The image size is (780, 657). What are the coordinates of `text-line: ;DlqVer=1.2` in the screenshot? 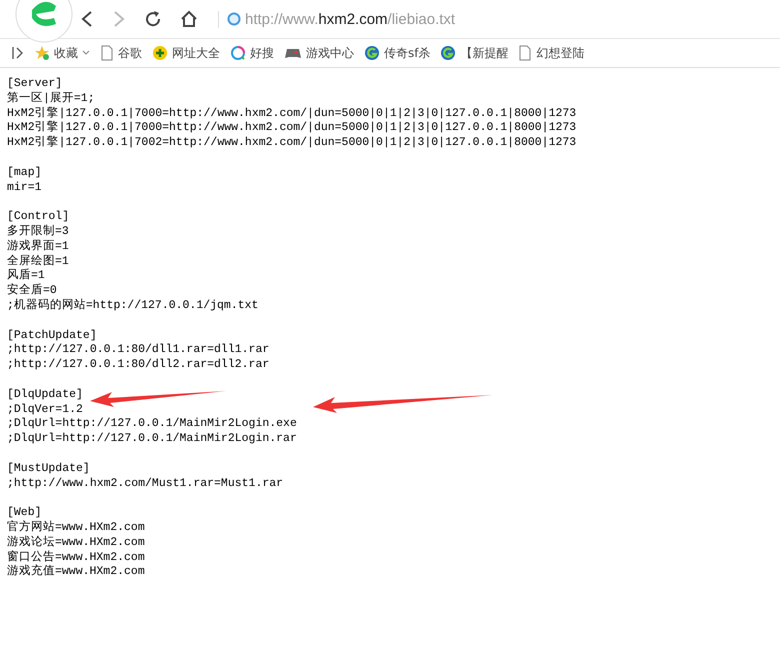 It's located at (45, 410).